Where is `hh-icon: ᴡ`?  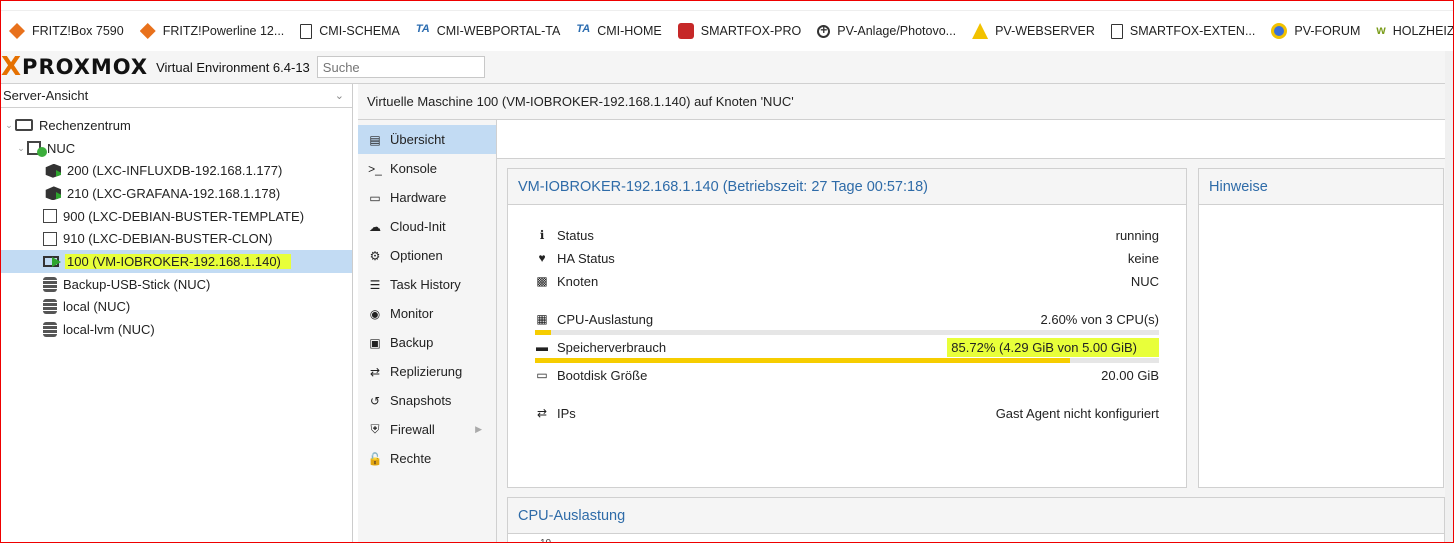 hh-icon: ᴡ is located at coordinates (1381, 30).